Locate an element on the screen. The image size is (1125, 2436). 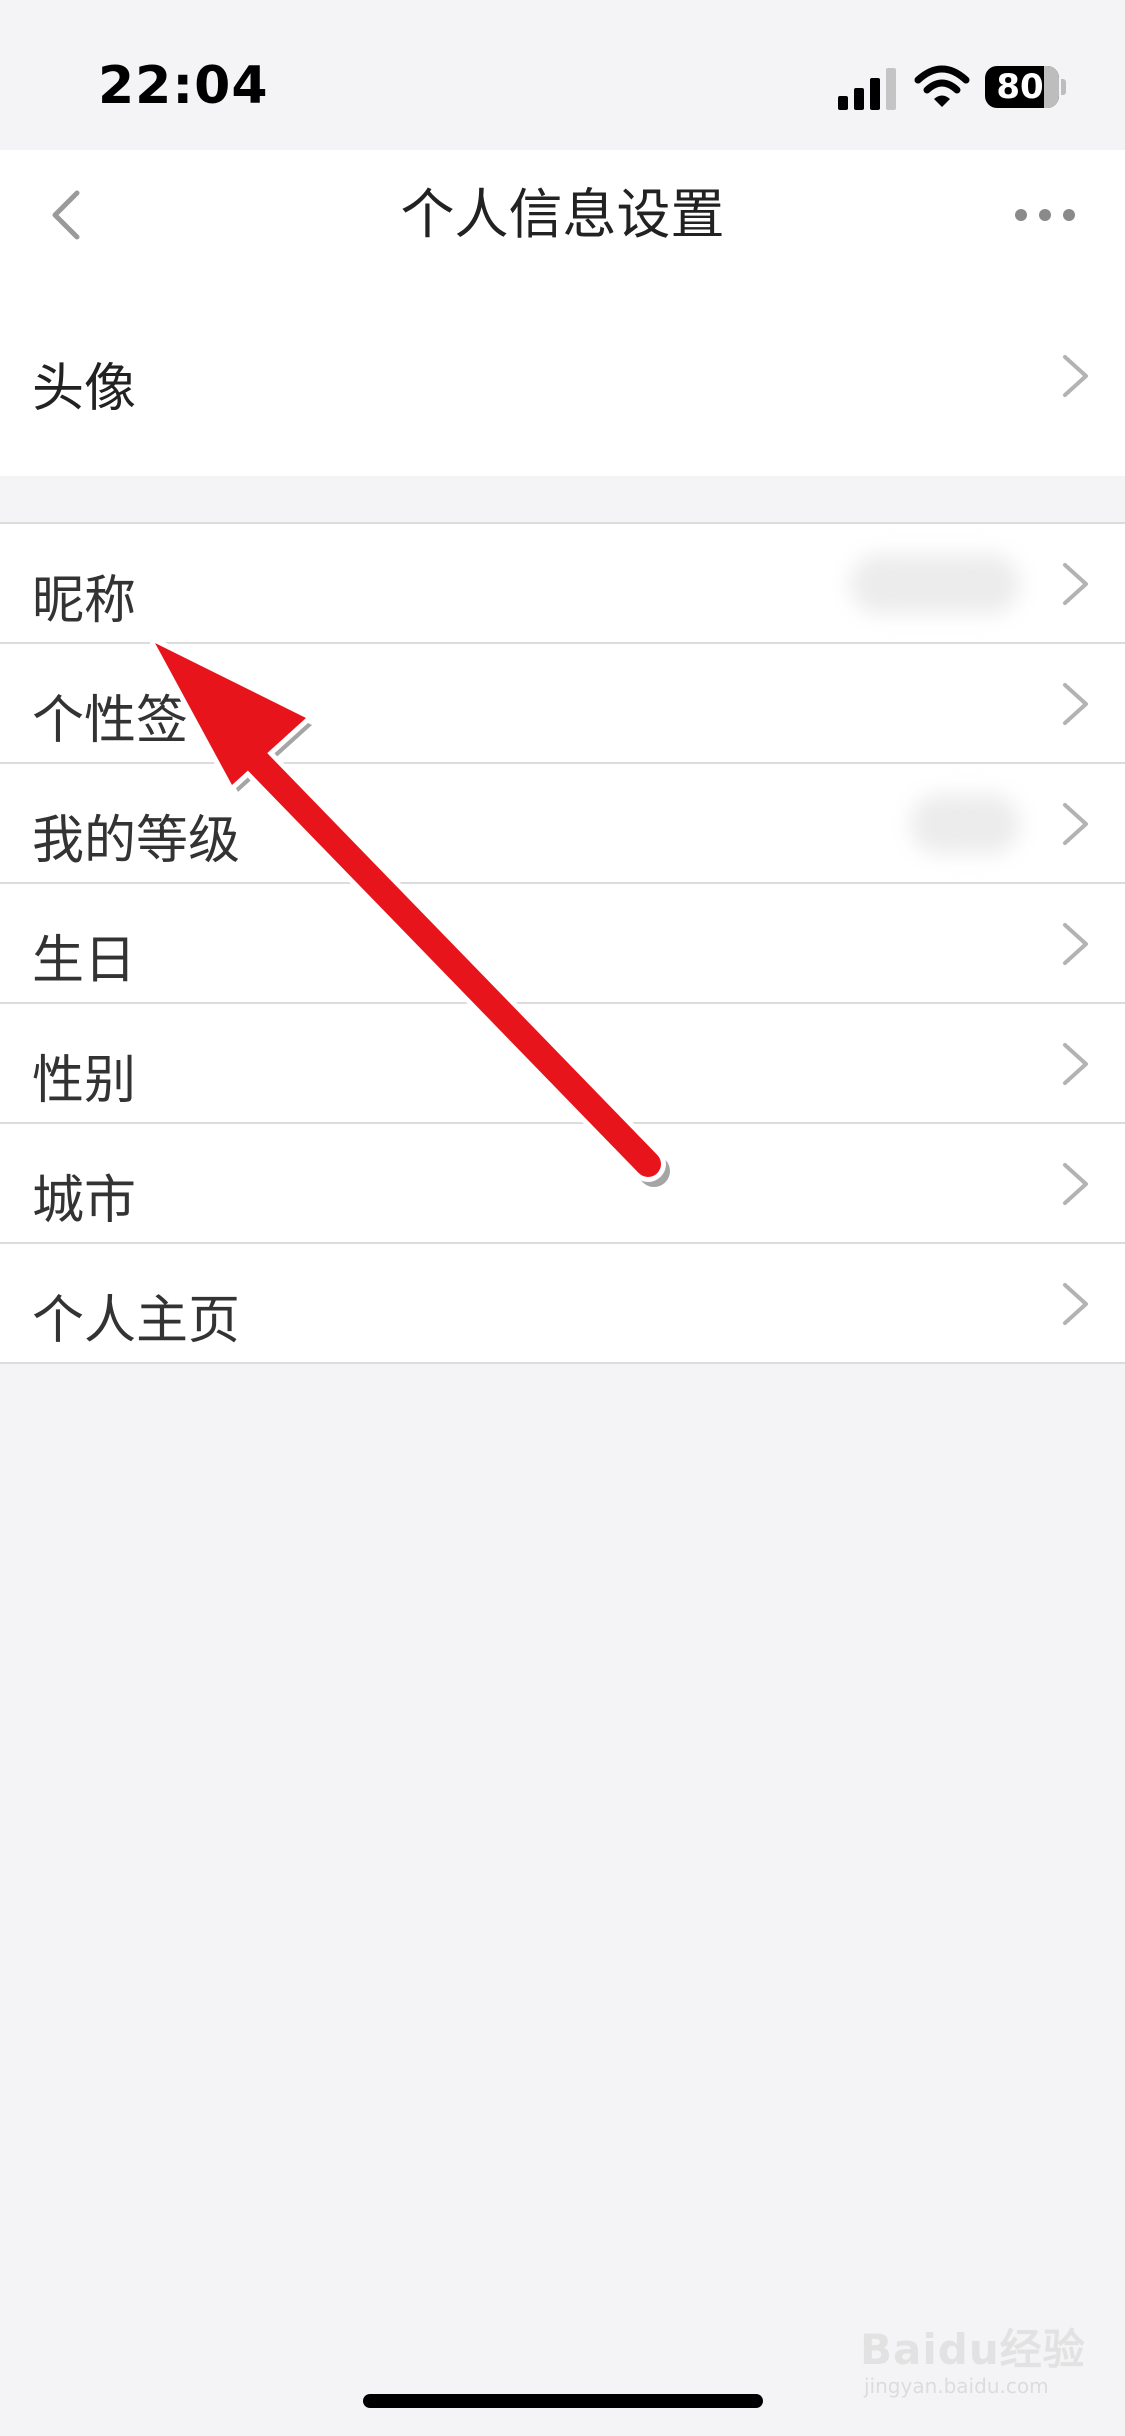
chevron-left-icon is located at coordinates (66, 215).